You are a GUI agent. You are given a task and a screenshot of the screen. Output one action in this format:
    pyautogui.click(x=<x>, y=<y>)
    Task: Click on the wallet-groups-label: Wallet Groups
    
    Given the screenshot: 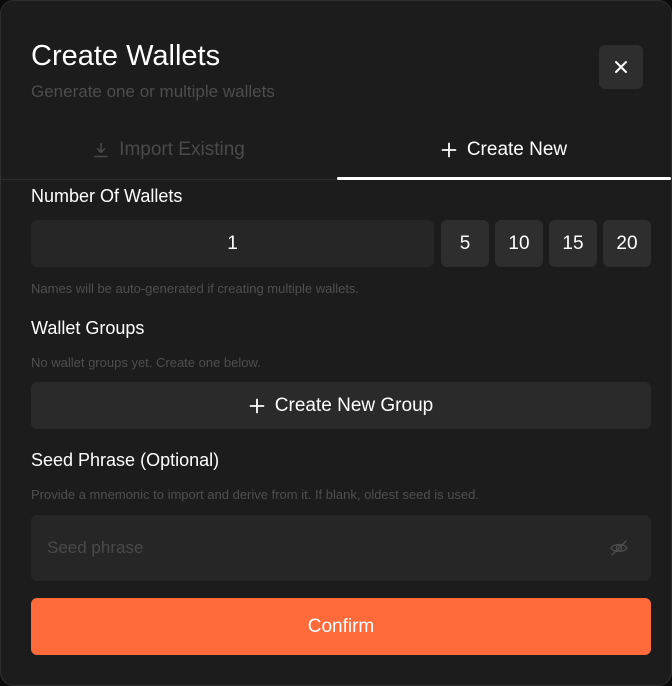 What is the action you would take?
    pyautogui.click(x=88, y=328)
    